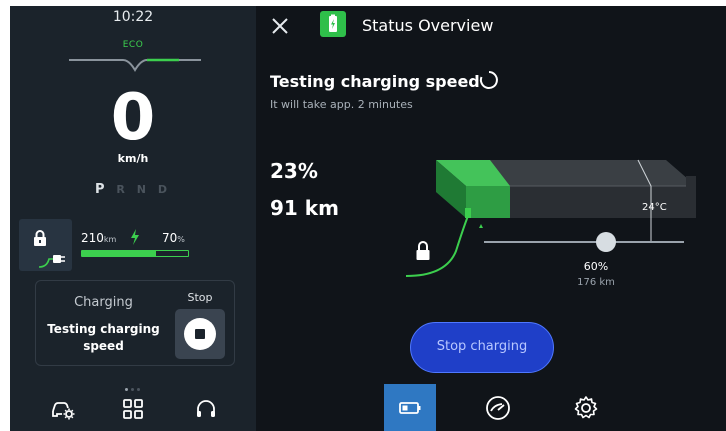 This screenshot has height=431, width=726. What do you see at coordinates (133, 45) in the screenshot?
I see `drive-mode-label: ECO` at bounding box center [133, 45].